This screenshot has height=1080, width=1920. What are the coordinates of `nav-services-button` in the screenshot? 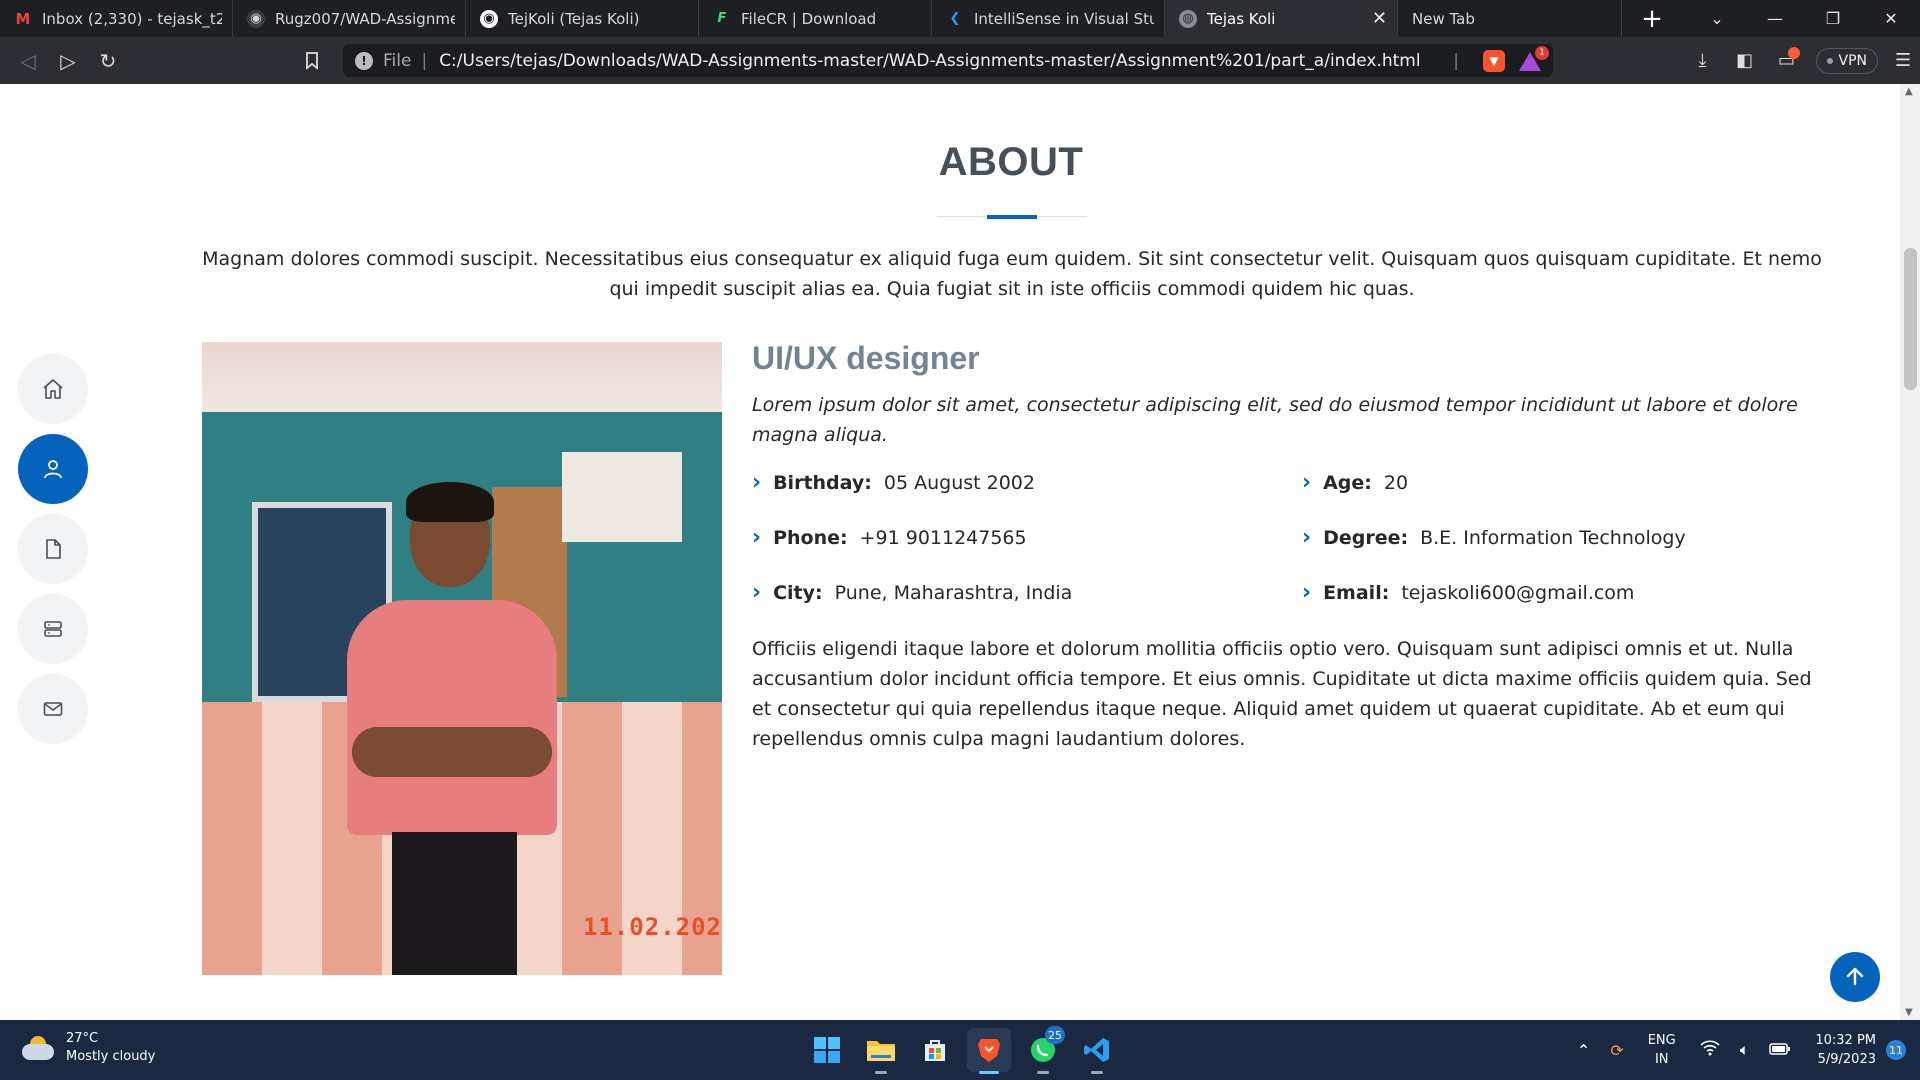 It's located at (53, 629).